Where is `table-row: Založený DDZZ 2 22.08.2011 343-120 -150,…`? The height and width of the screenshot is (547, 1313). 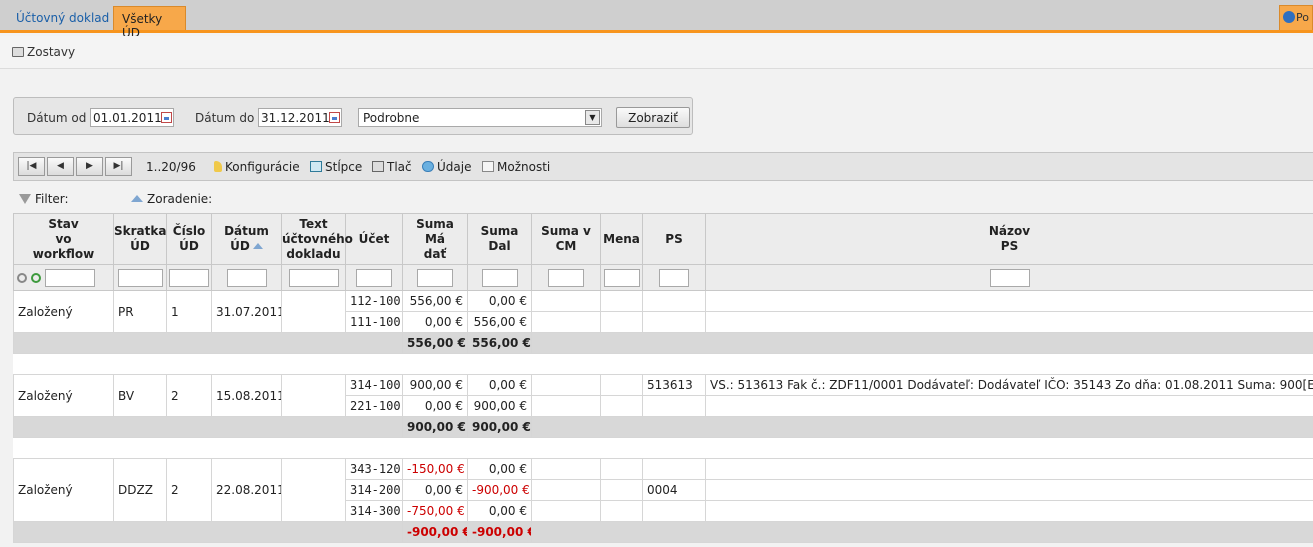 table-row: Založený DDZZ 2 22.08.2011 343-120 -150,… is located at coordinates (663, 490).